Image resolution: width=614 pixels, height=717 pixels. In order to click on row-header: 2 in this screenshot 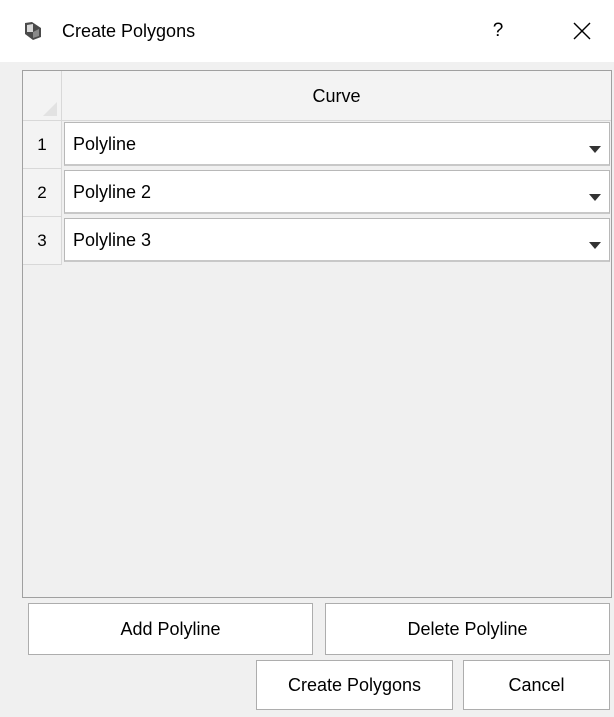, I will do `click(42, 193)`.